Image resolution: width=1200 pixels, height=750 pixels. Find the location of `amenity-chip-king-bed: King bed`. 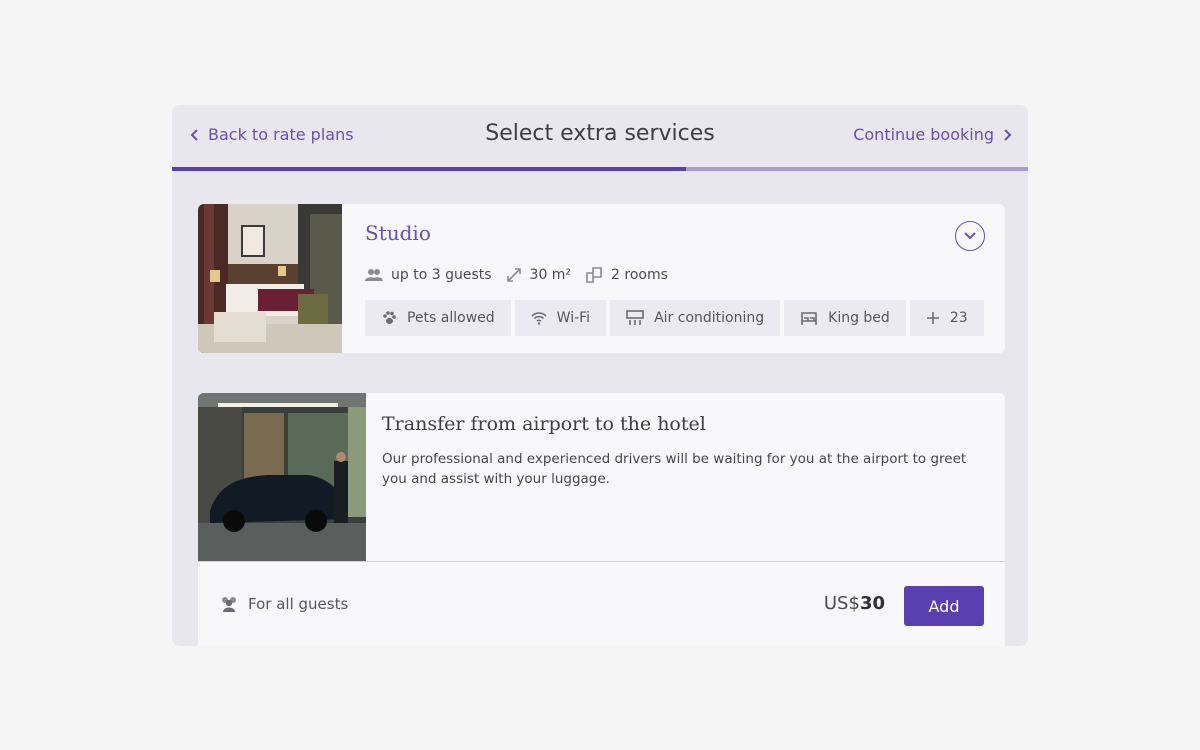

amenity-chip-king-bed: King bed is located at coordinates (845, 318).